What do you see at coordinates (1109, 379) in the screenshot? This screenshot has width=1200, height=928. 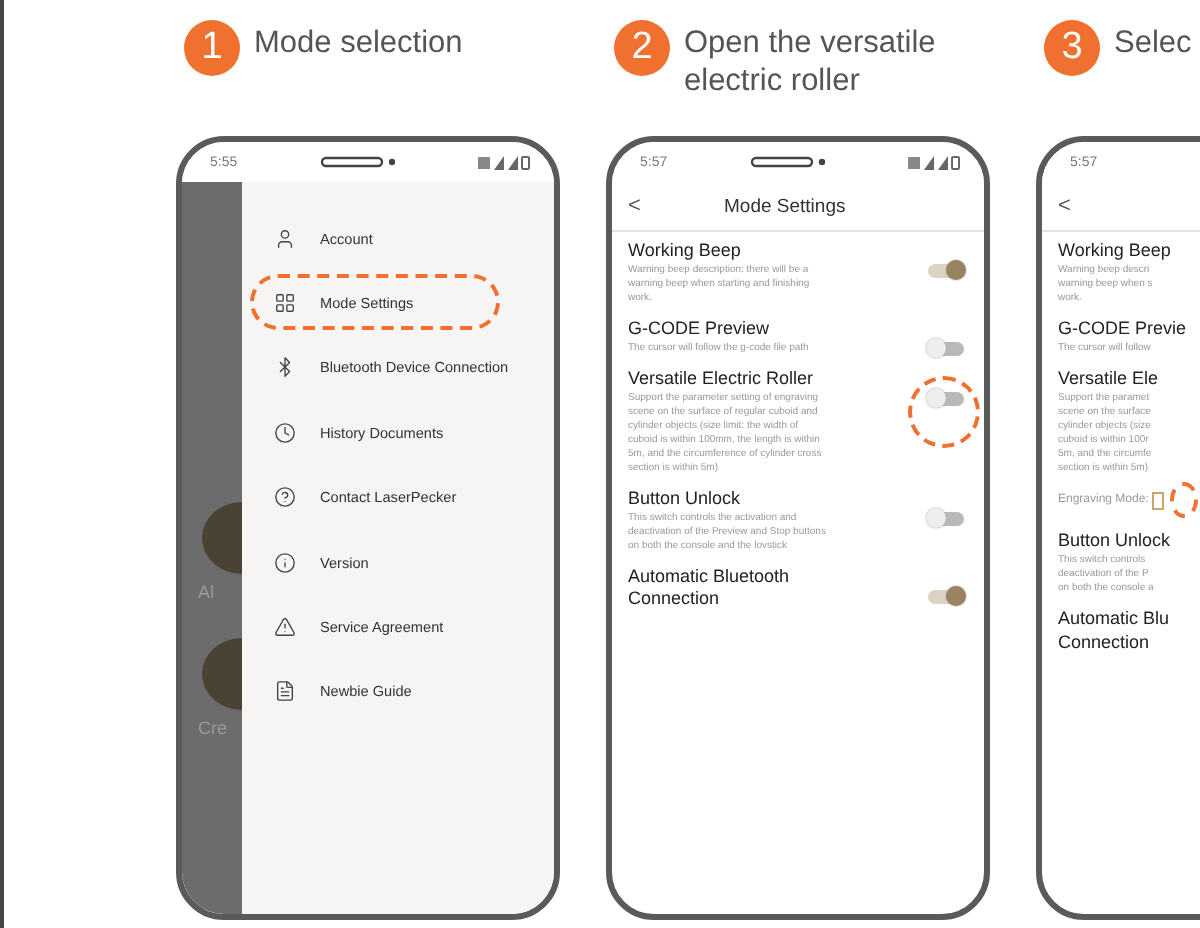 I see `setting-title: Versatile Ele` at bounding box center [1109, 379].